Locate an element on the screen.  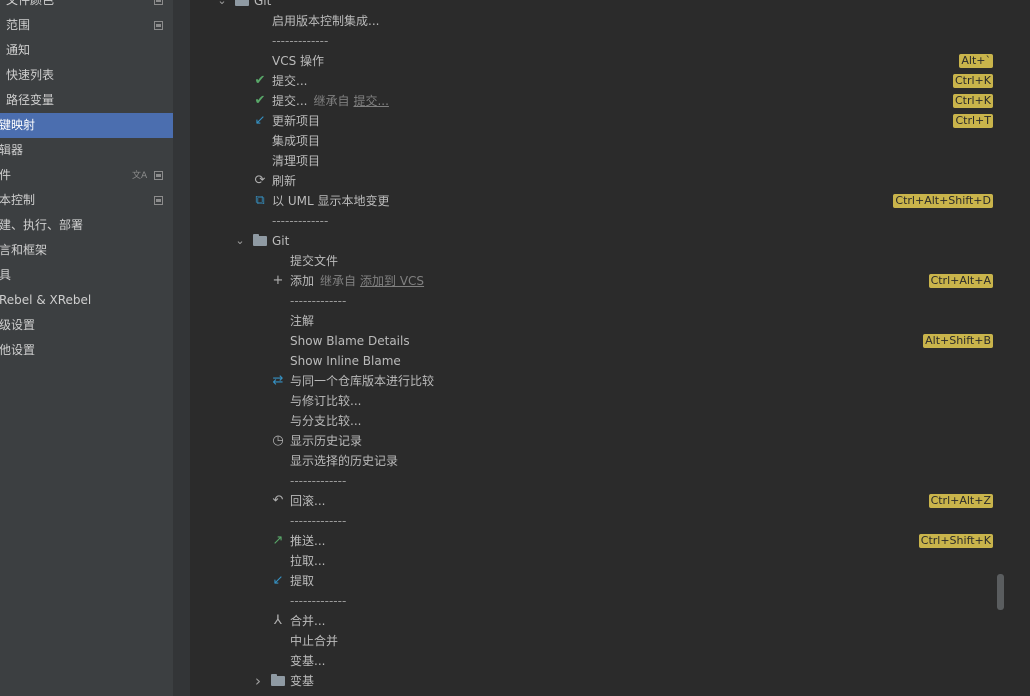
action-label: 与同一个仓库版本进行比较 is located at coordinates (362, 381).